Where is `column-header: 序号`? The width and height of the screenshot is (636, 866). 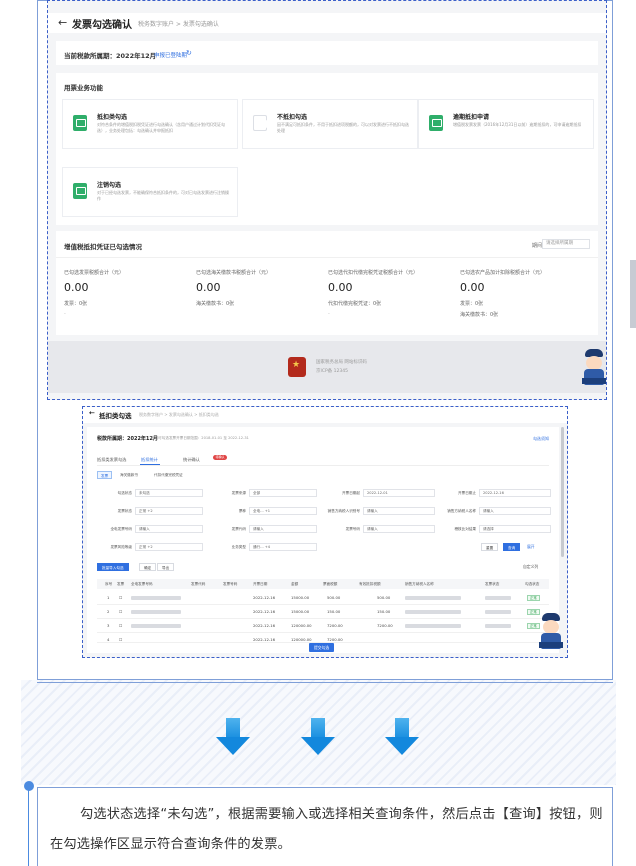
column-header: 序号 is located at coordinates (109, 584).